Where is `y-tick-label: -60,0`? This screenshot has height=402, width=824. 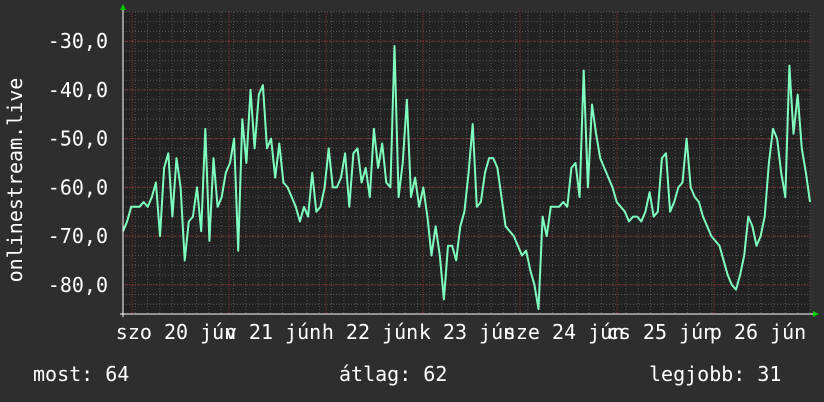 y-tick-label: -60,0 is located at coordinates (78, 187).